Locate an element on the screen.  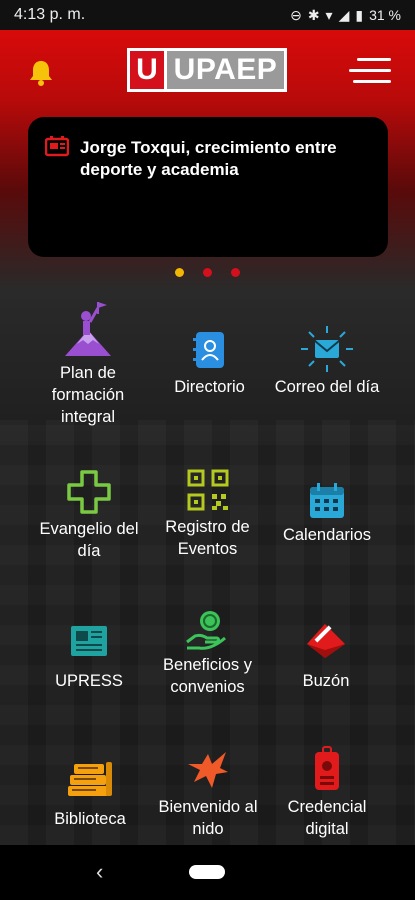
hand-coin-icon is located at coordinates (205, 630).